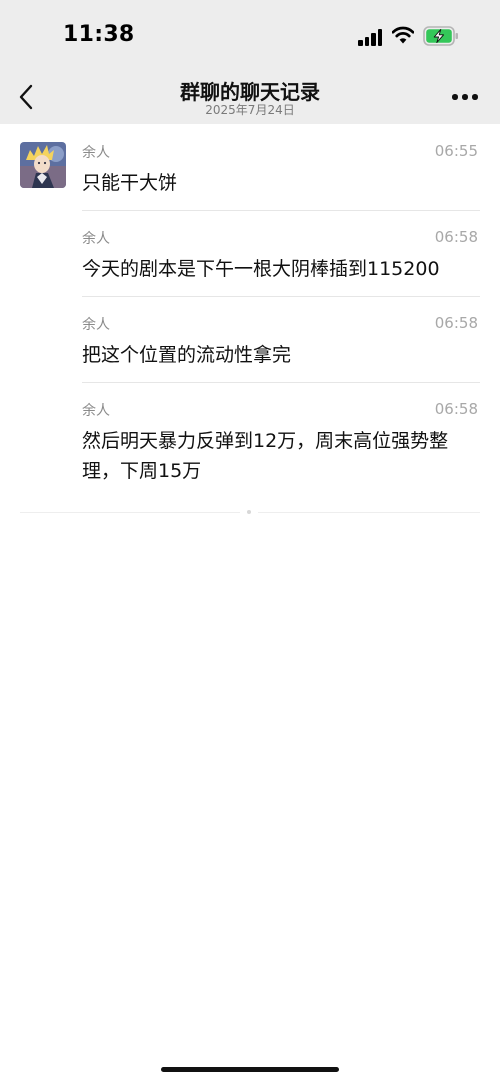  Describe the element at coordinates (403, 35) in the screenshot. I see `wifi-icon` at that location.